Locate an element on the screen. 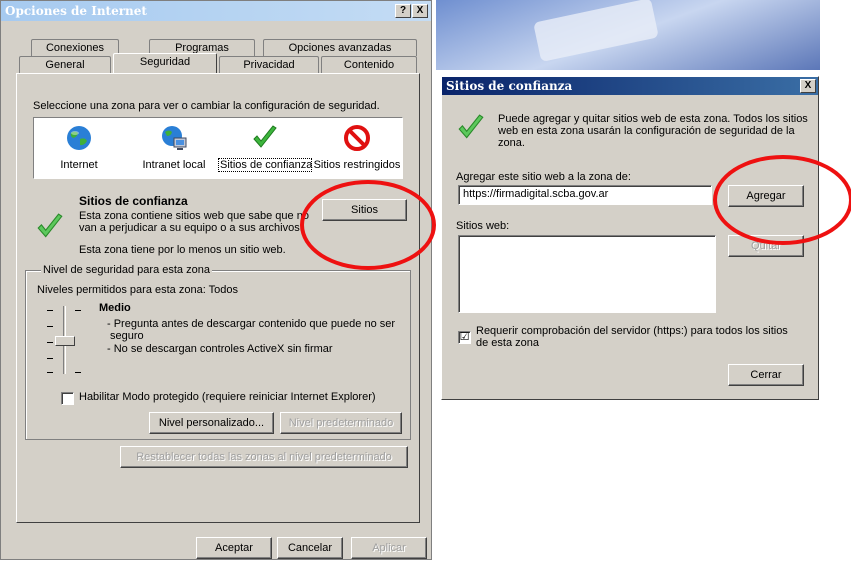 The height and width of the screenshot is (562, 851). close-dialog-button: Cerrar is located at coordinates (766, 375).